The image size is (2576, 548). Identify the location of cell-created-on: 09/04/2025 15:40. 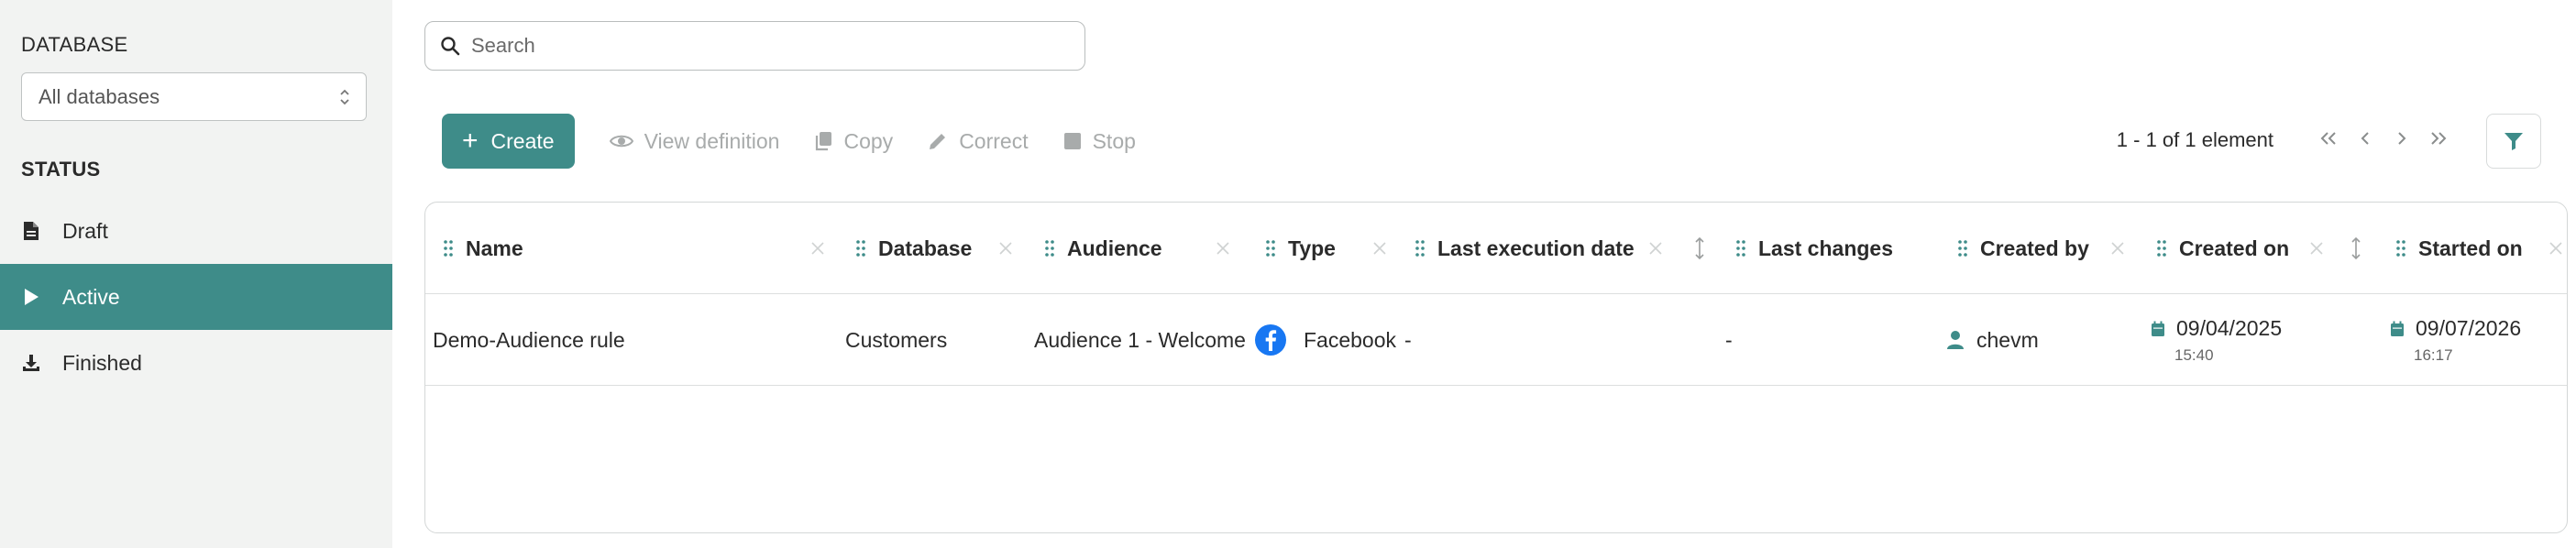
(2216, 340).